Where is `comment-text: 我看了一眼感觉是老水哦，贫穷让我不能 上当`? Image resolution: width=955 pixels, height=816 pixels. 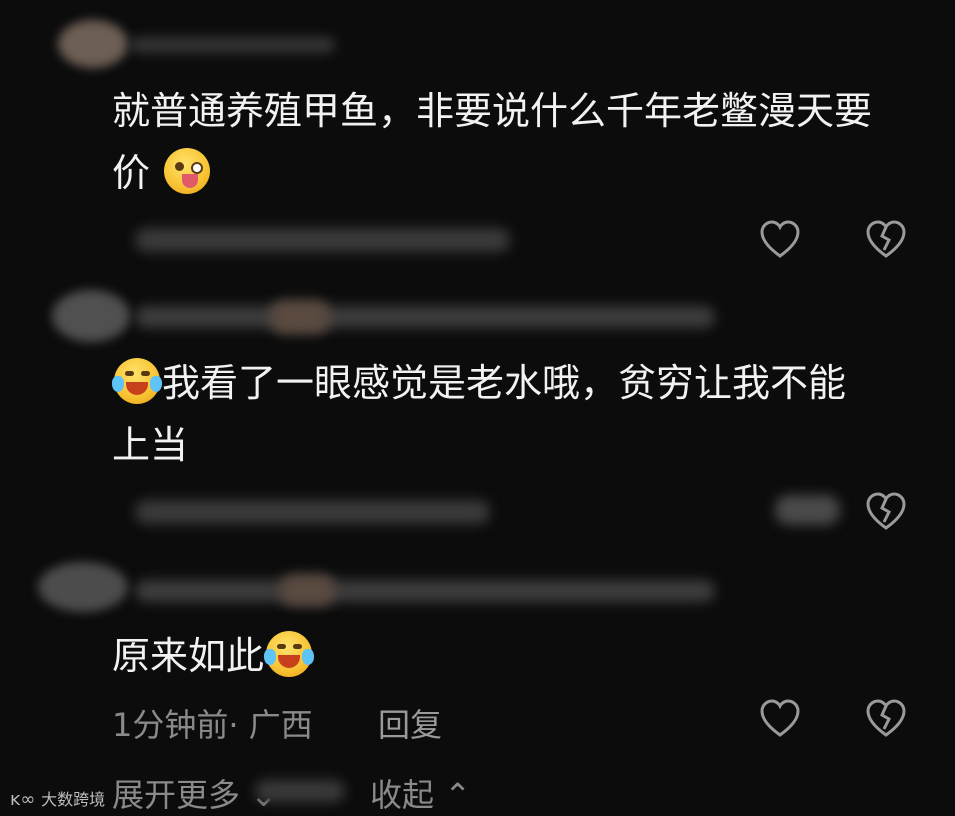
comment-text: 我看了一眼感觉是老水哦，贫穷让我不能 上当 is located at coordinates (512, 414).